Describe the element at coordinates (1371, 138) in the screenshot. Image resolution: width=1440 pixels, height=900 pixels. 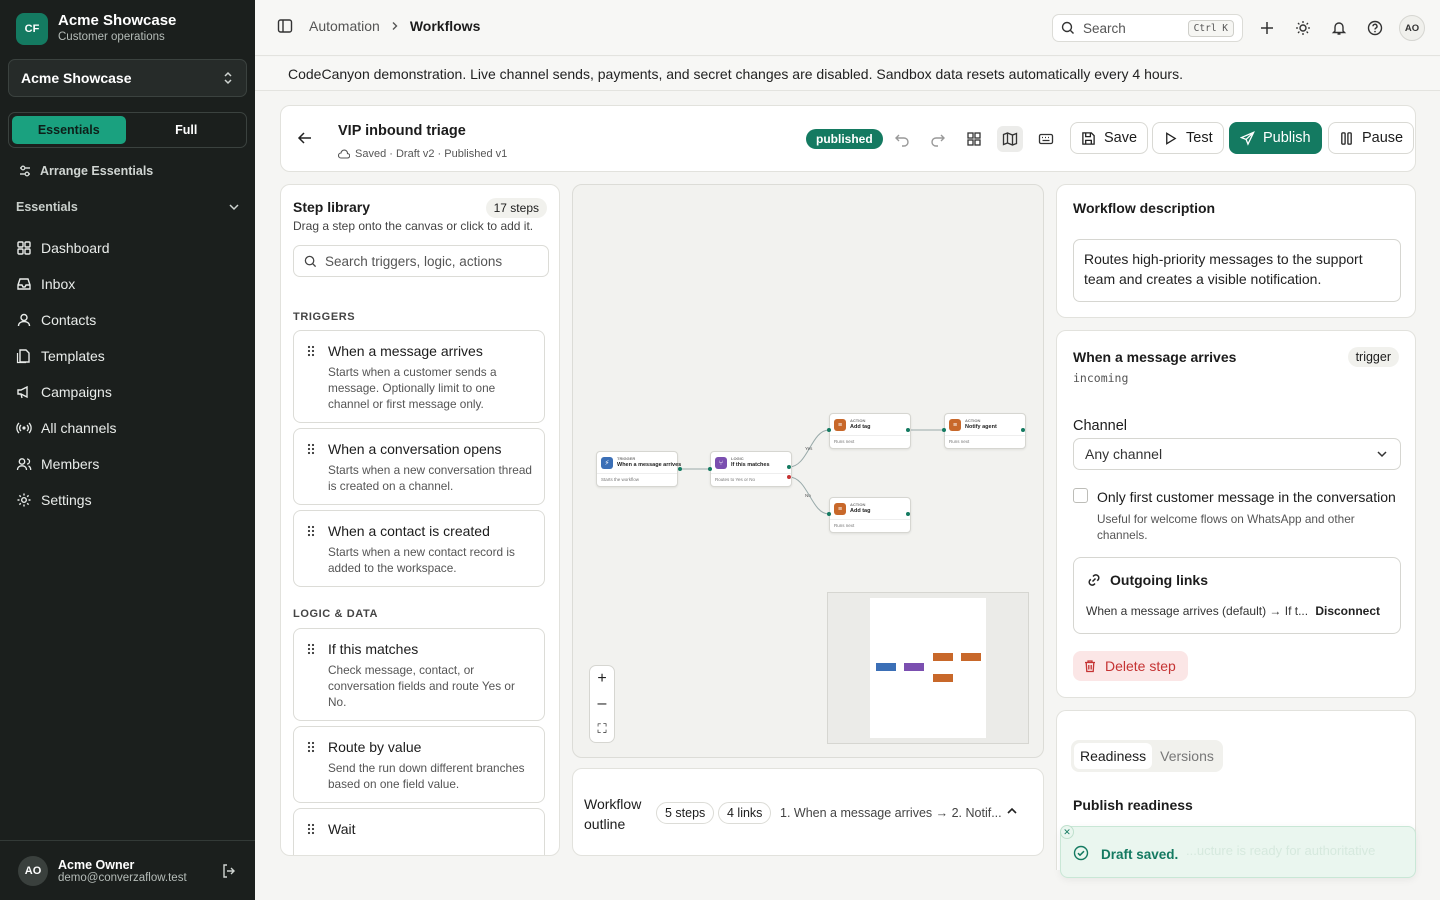
I see `pause-button: Pause` at that location.